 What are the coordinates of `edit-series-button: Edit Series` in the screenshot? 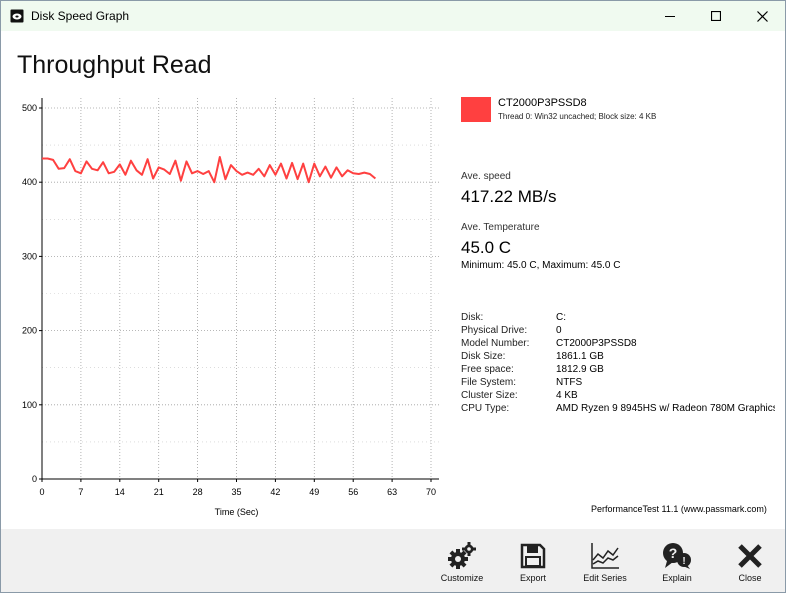 It's located at (605, 560).